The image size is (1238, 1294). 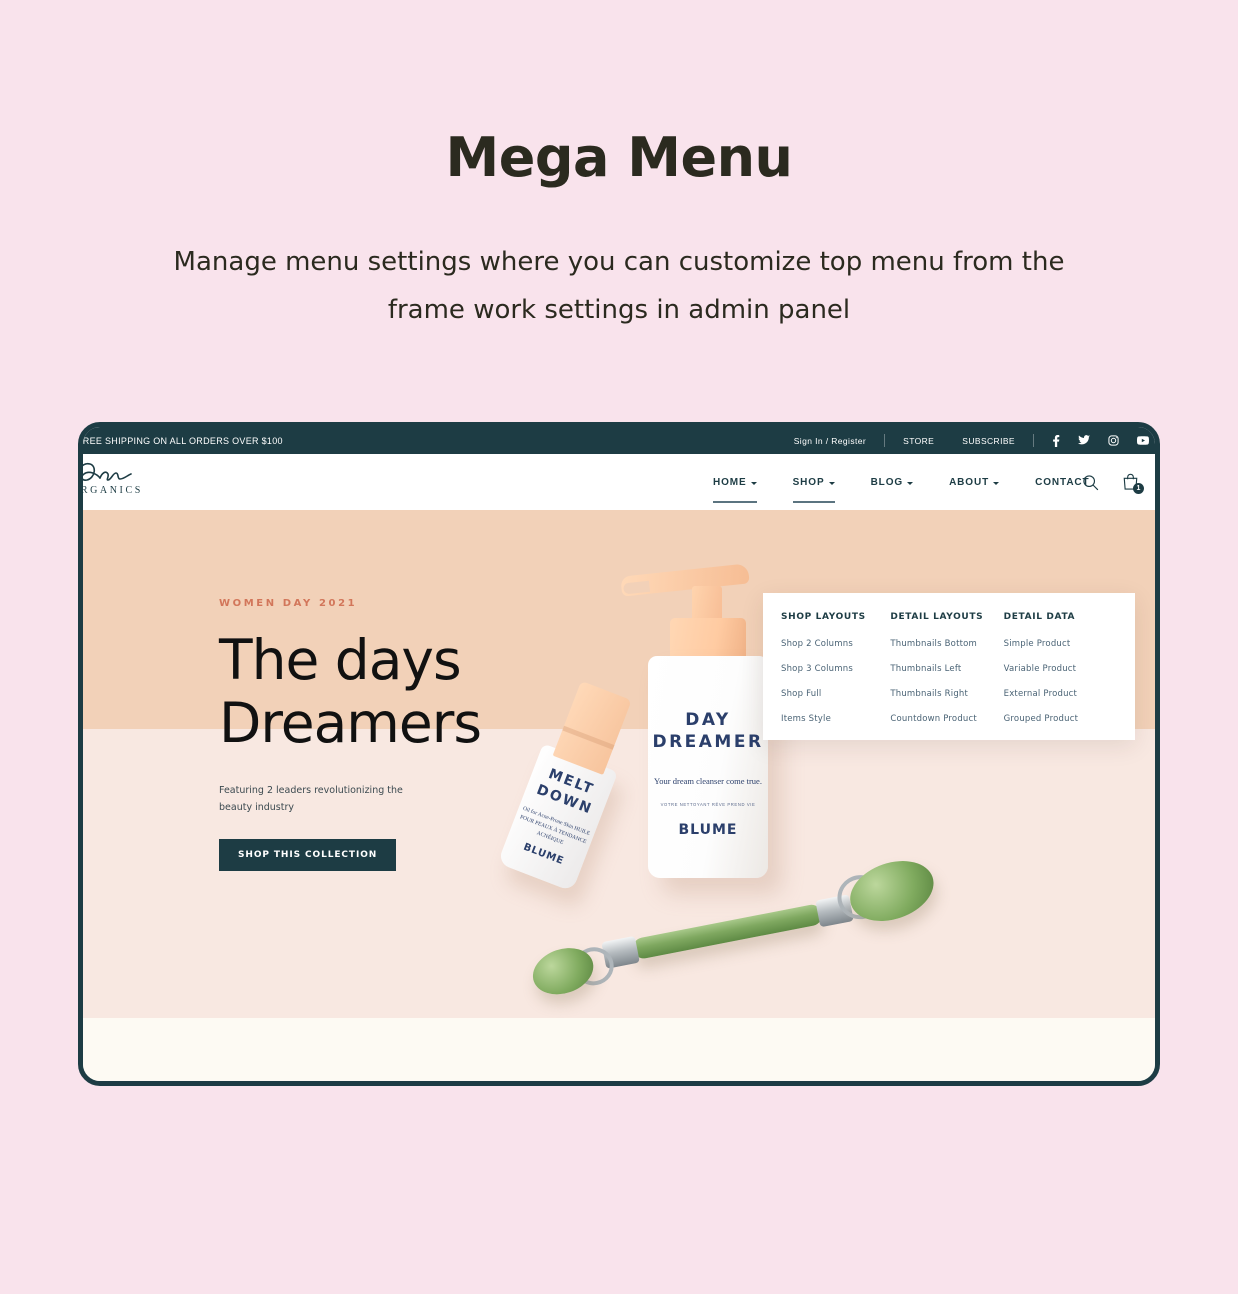 I want to click on mega-heading-shop-layouts: SHOP LAYOUTS, so click(x=823, y=617).